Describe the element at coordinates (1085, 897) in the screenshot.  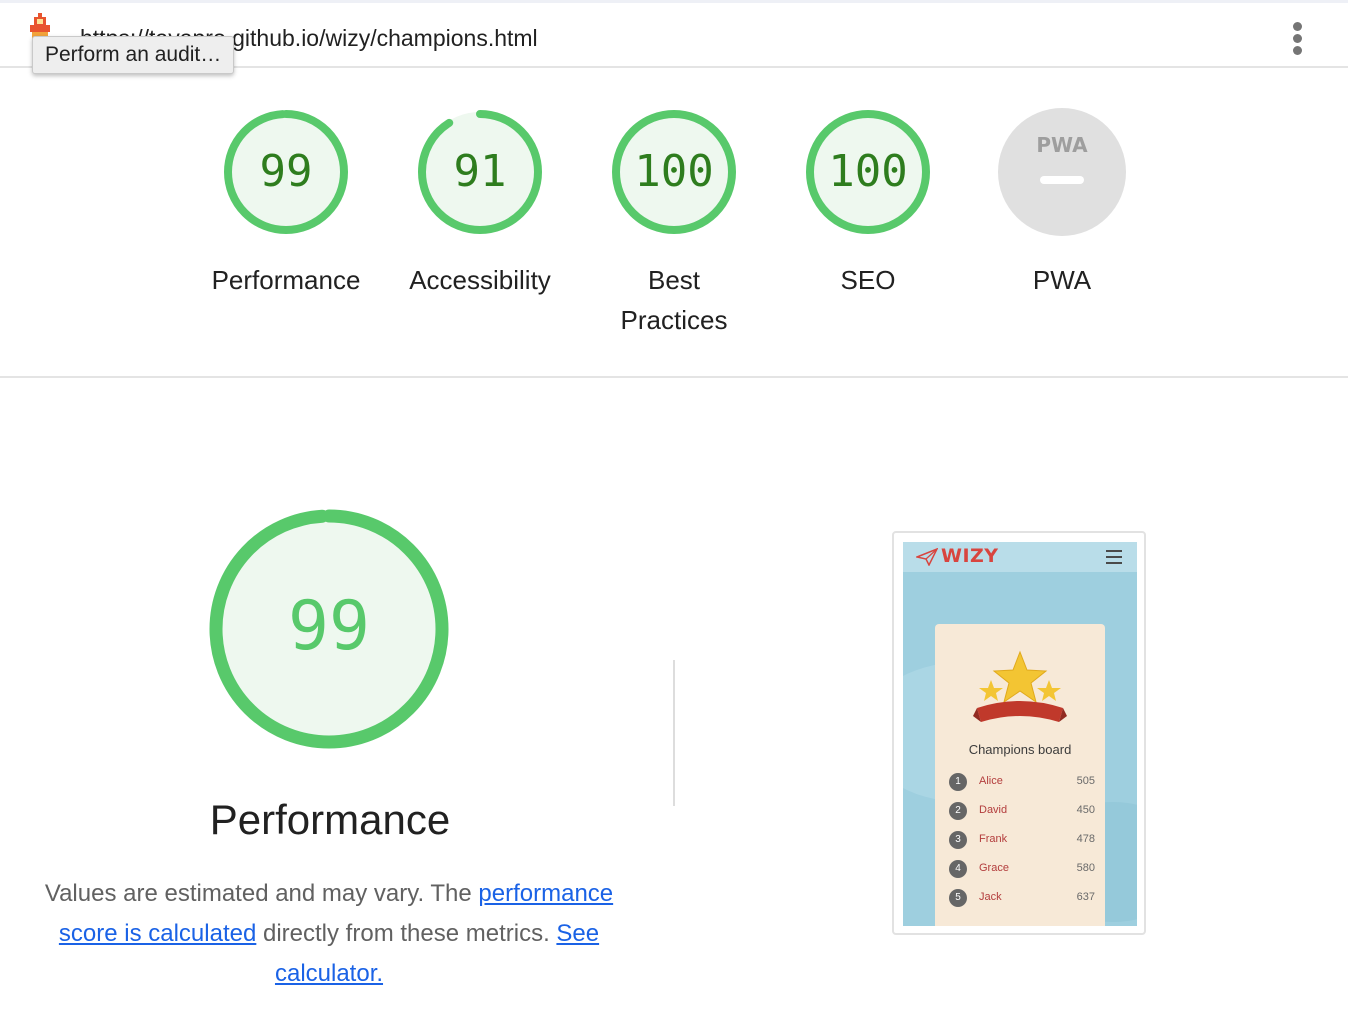
I see `player-score: 637` at that location.